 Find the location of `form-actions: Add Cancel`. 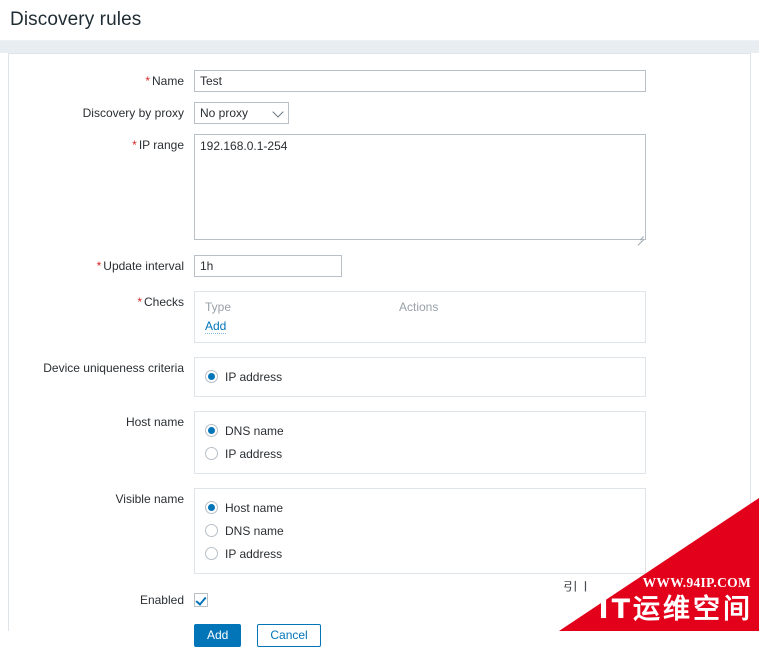

form-actions: Add Cancel is located at coordinates (379, 635).